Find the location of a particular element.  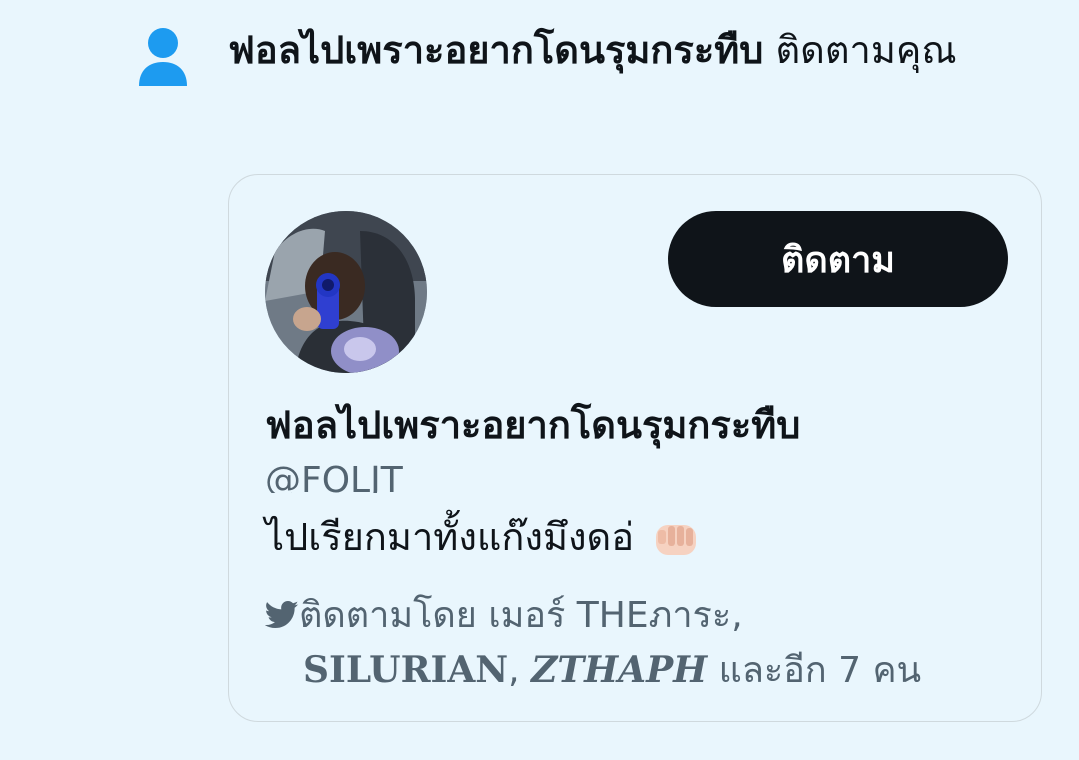

profile-bio: ไปเรียกมาทั้งแก๊งมึงดอ่ is located at coordinates (483, 537).